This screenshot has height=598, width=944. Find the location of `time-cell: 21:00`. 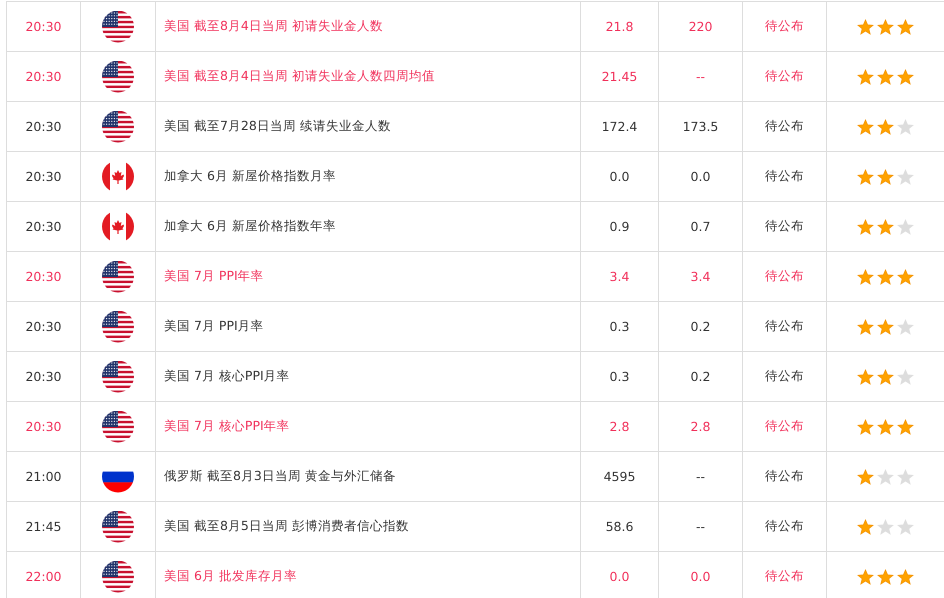

time-cell: 21:00 is located at coordinates (43, 476).